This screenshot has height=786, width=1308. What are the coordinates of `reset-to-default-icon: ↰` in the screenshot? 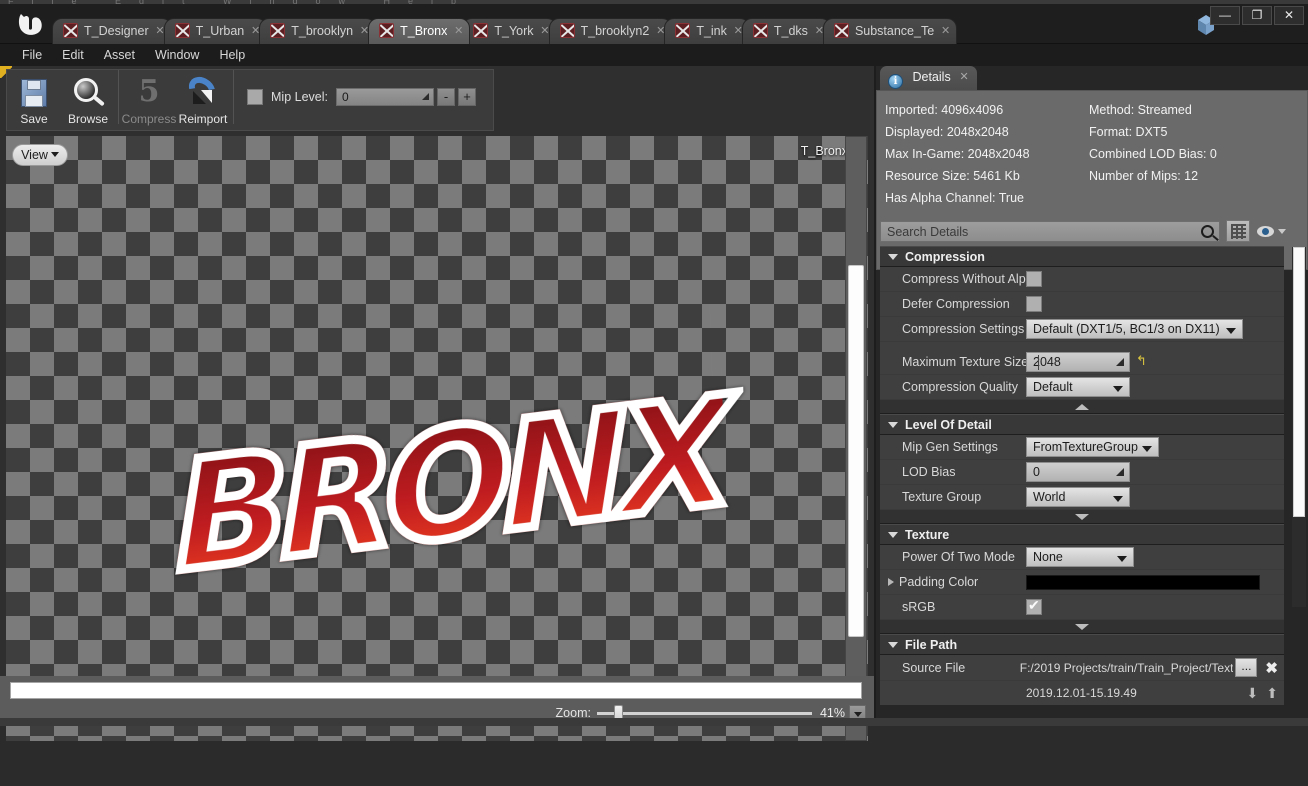 It's located at (1141, 362).